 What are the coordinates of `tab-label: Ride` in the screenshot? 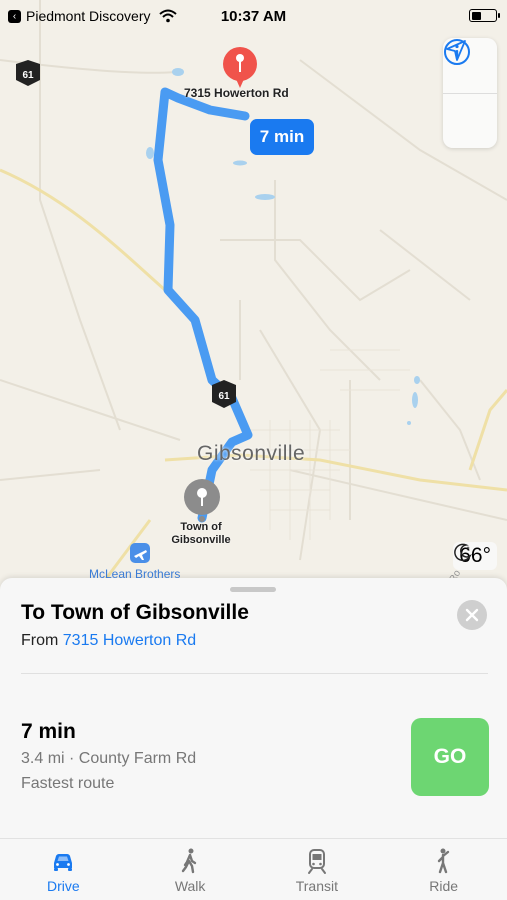 It's located at (444, 886).